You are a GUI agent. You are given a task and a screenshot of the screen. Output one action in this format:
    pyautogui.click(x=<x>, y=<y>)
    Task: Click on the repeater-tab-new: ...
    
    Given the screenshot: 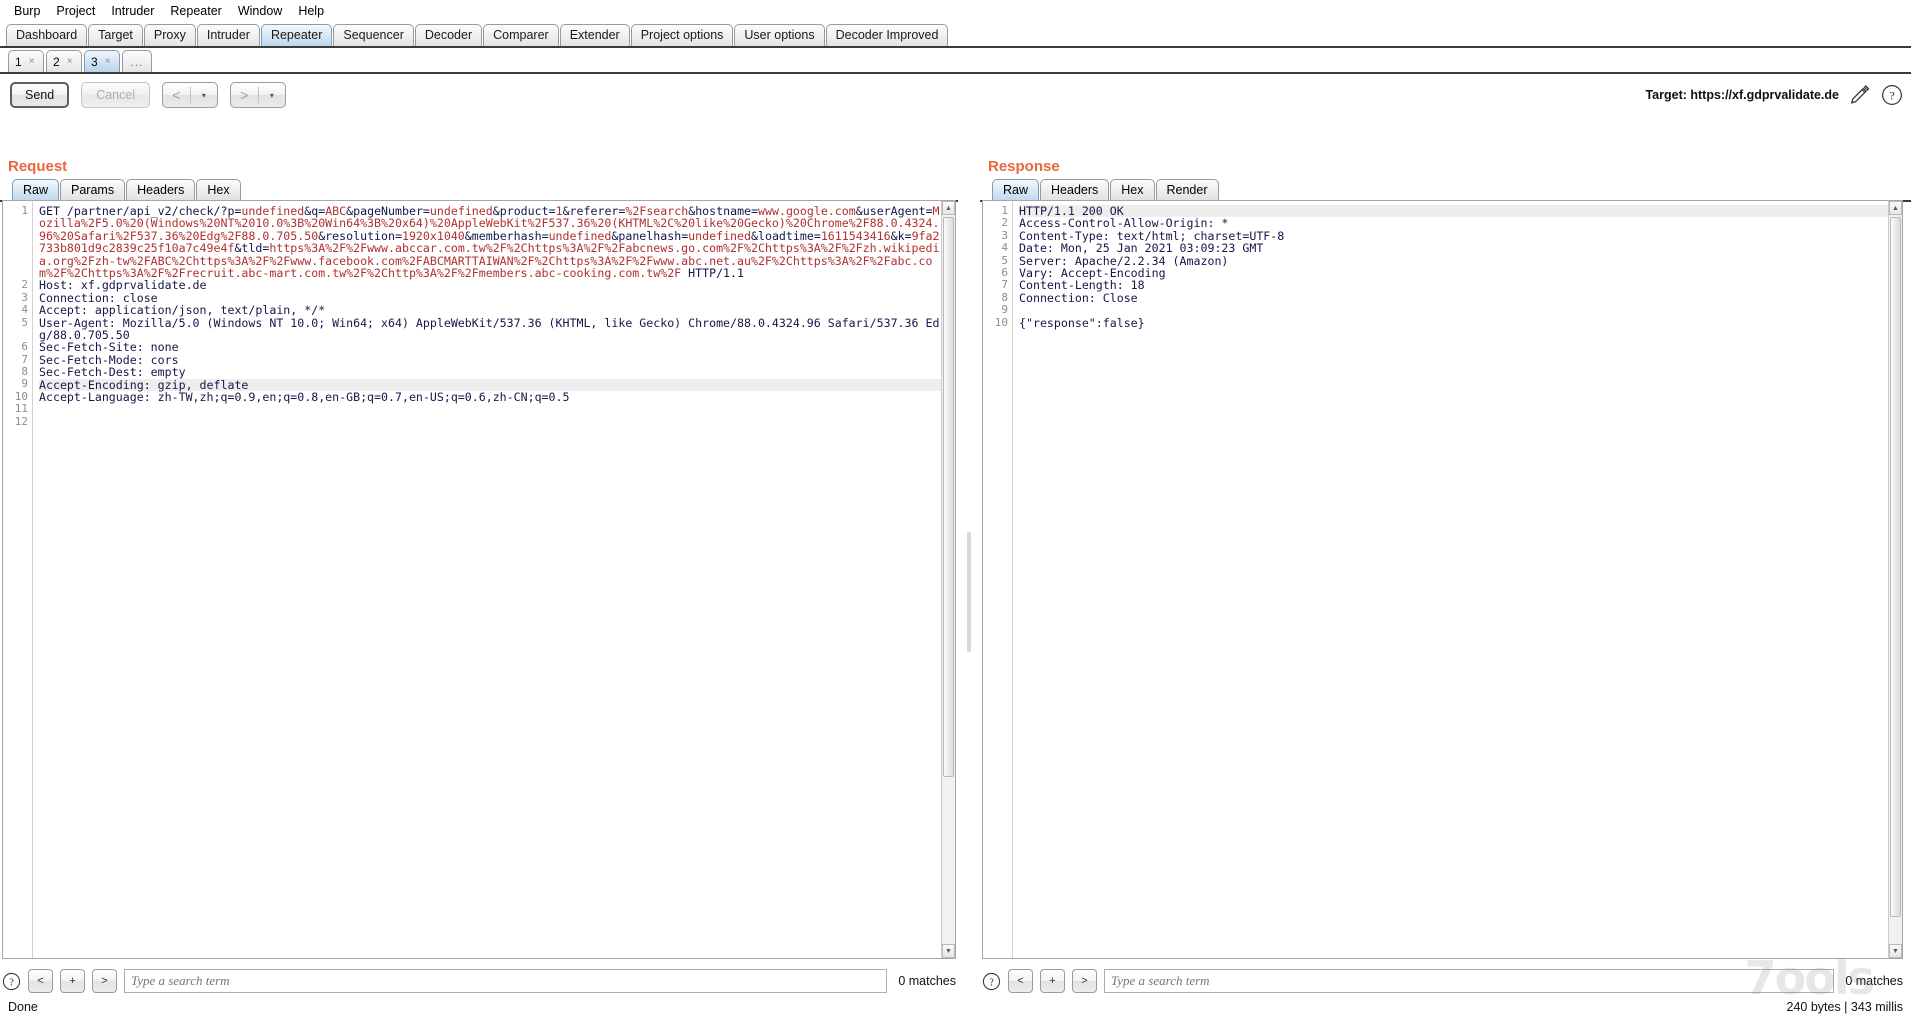 What is the action you would take?
    pyautogui.click(x=137, y=61)
    